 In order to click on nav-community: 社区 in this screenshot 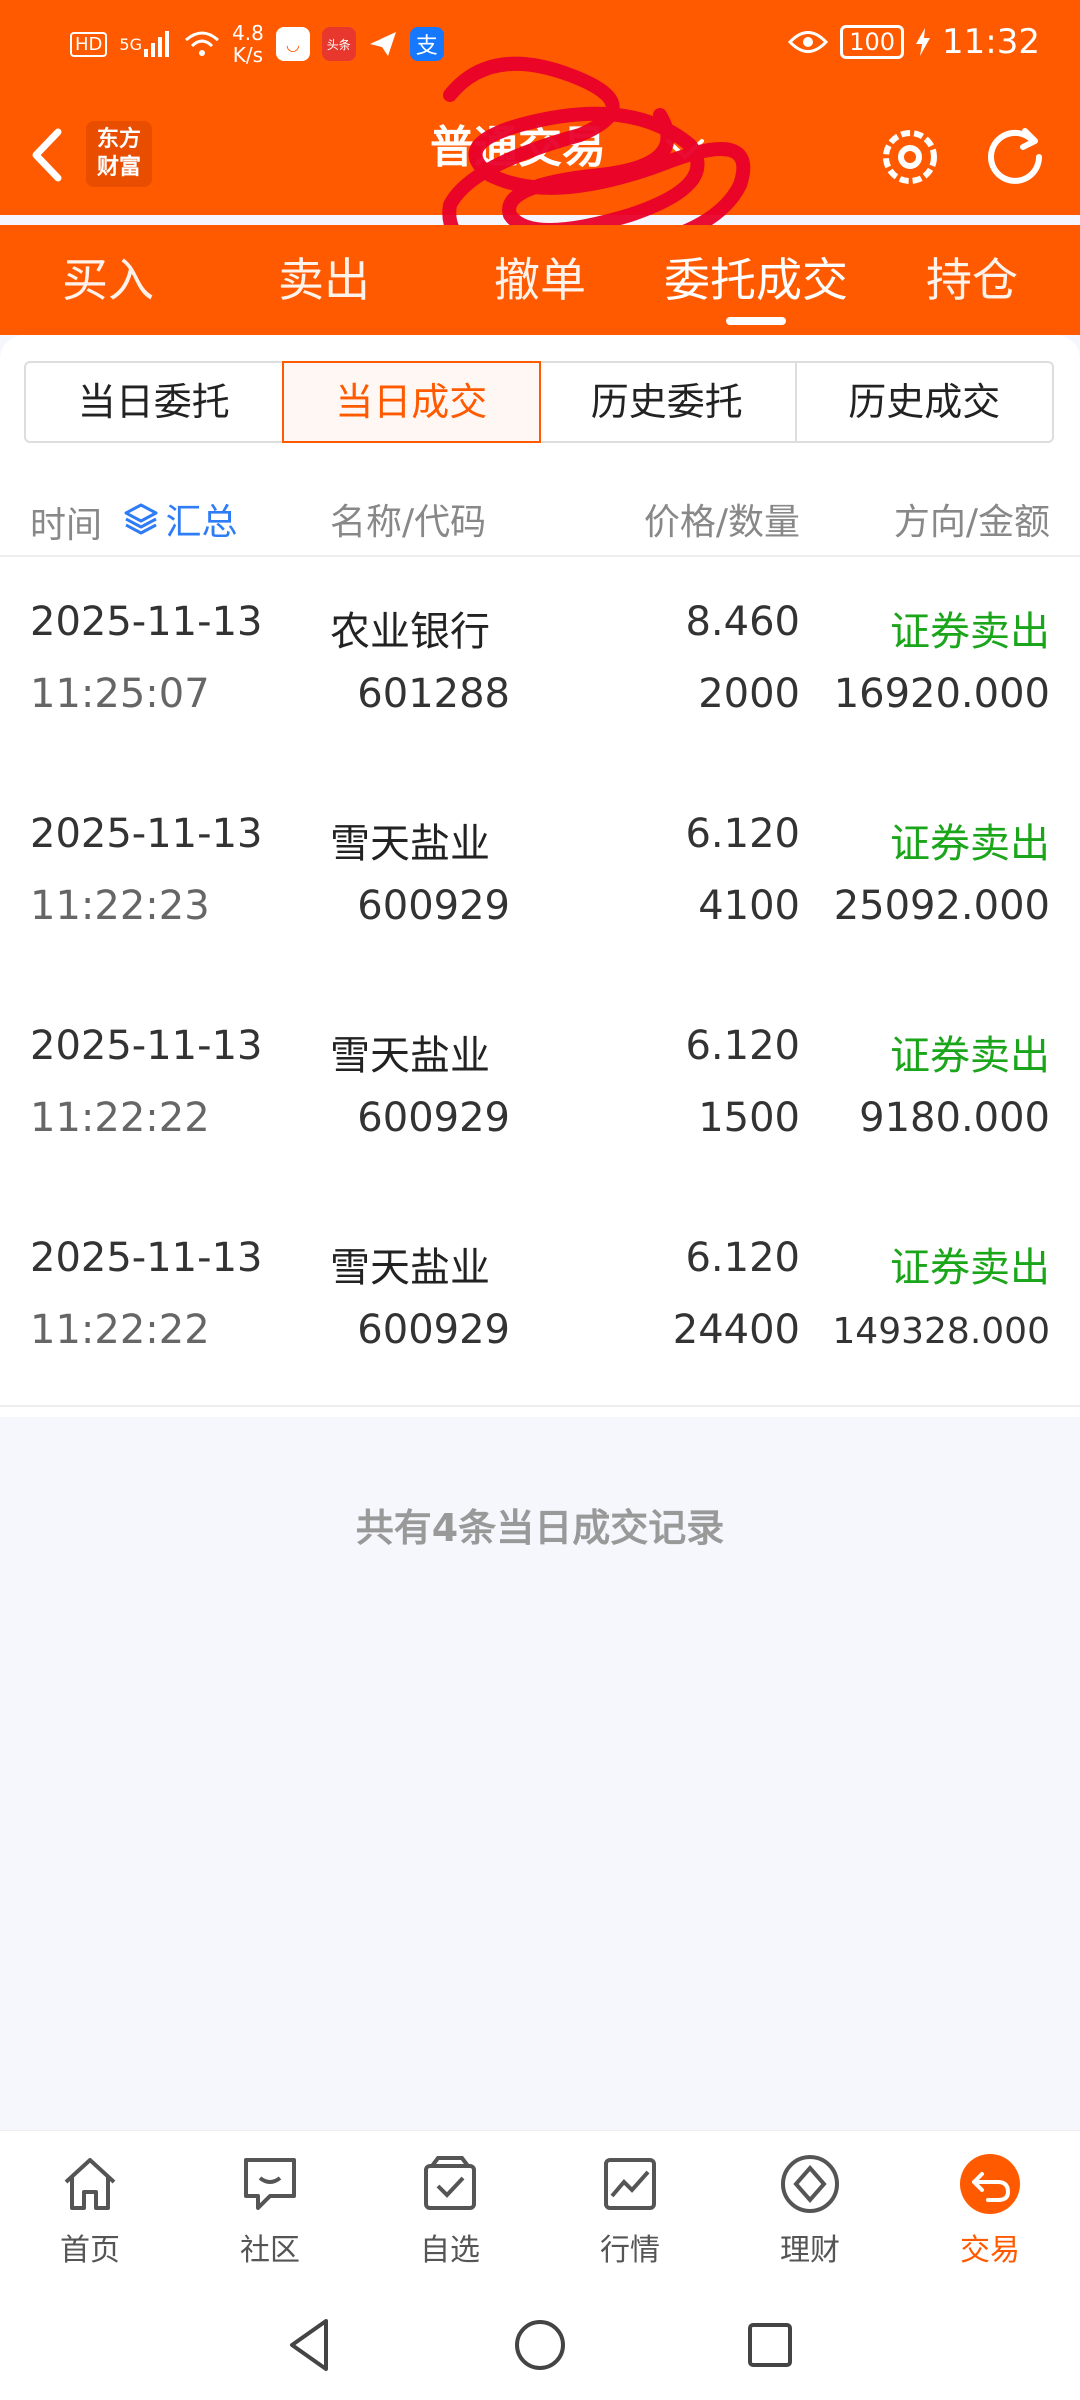, I will do `click(270, 2208)`.